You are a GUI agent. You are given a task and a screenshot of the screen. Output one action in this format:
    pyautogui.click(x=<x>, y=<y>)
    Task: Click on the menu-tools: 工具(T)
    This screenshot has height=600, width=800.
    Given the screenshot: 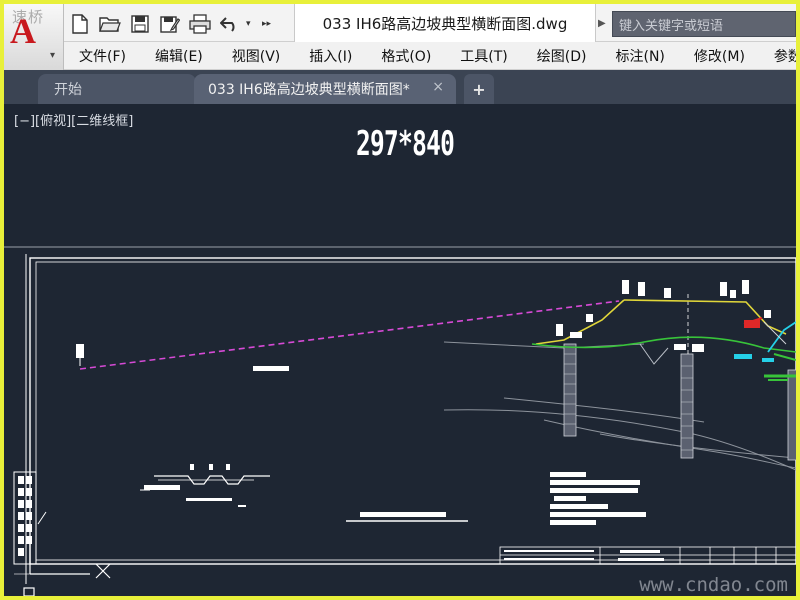 What is the action you would take?
    pyautogui.click(x=483, y=56)
    